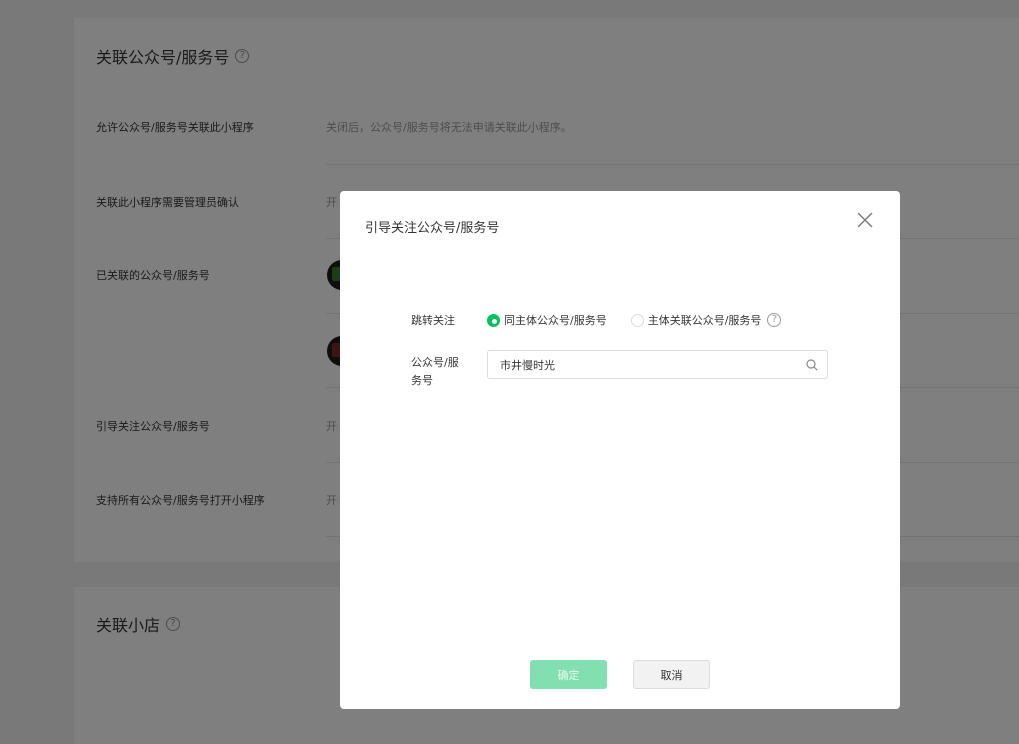 The image size is (1019, 744). What do you see at coordinates (568, 674) in the screenshot?
I see `confirm-button: 确定` at bounding box center [568, 674].